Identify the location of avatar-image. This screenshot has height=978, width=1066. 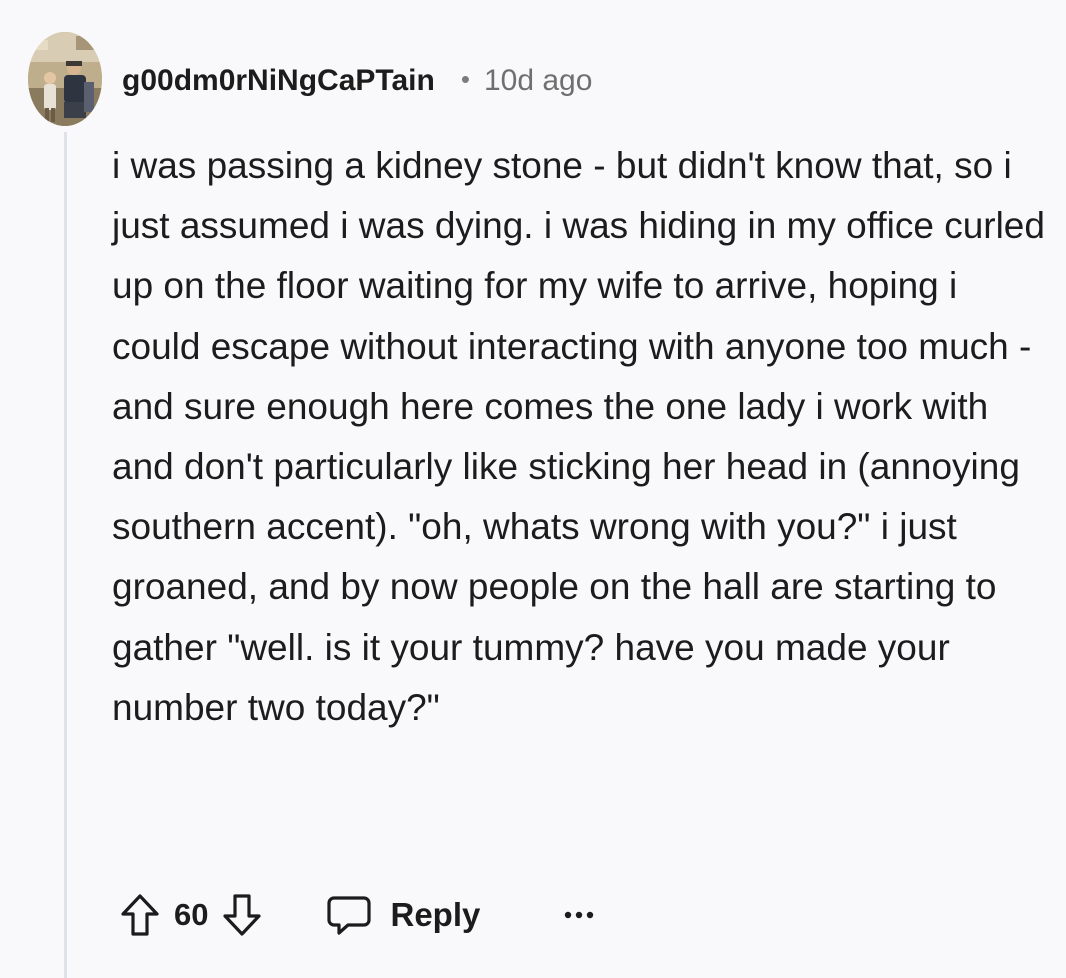
(65, 79).